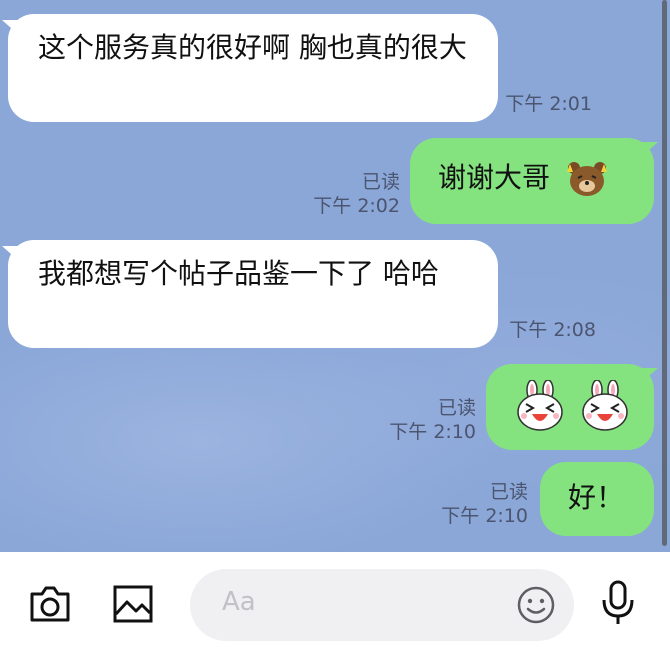  What do you see at coordinates (548, 104) in the screenshot?
I see `message-time: 下午 2:01` at bounding box center [548, 104].